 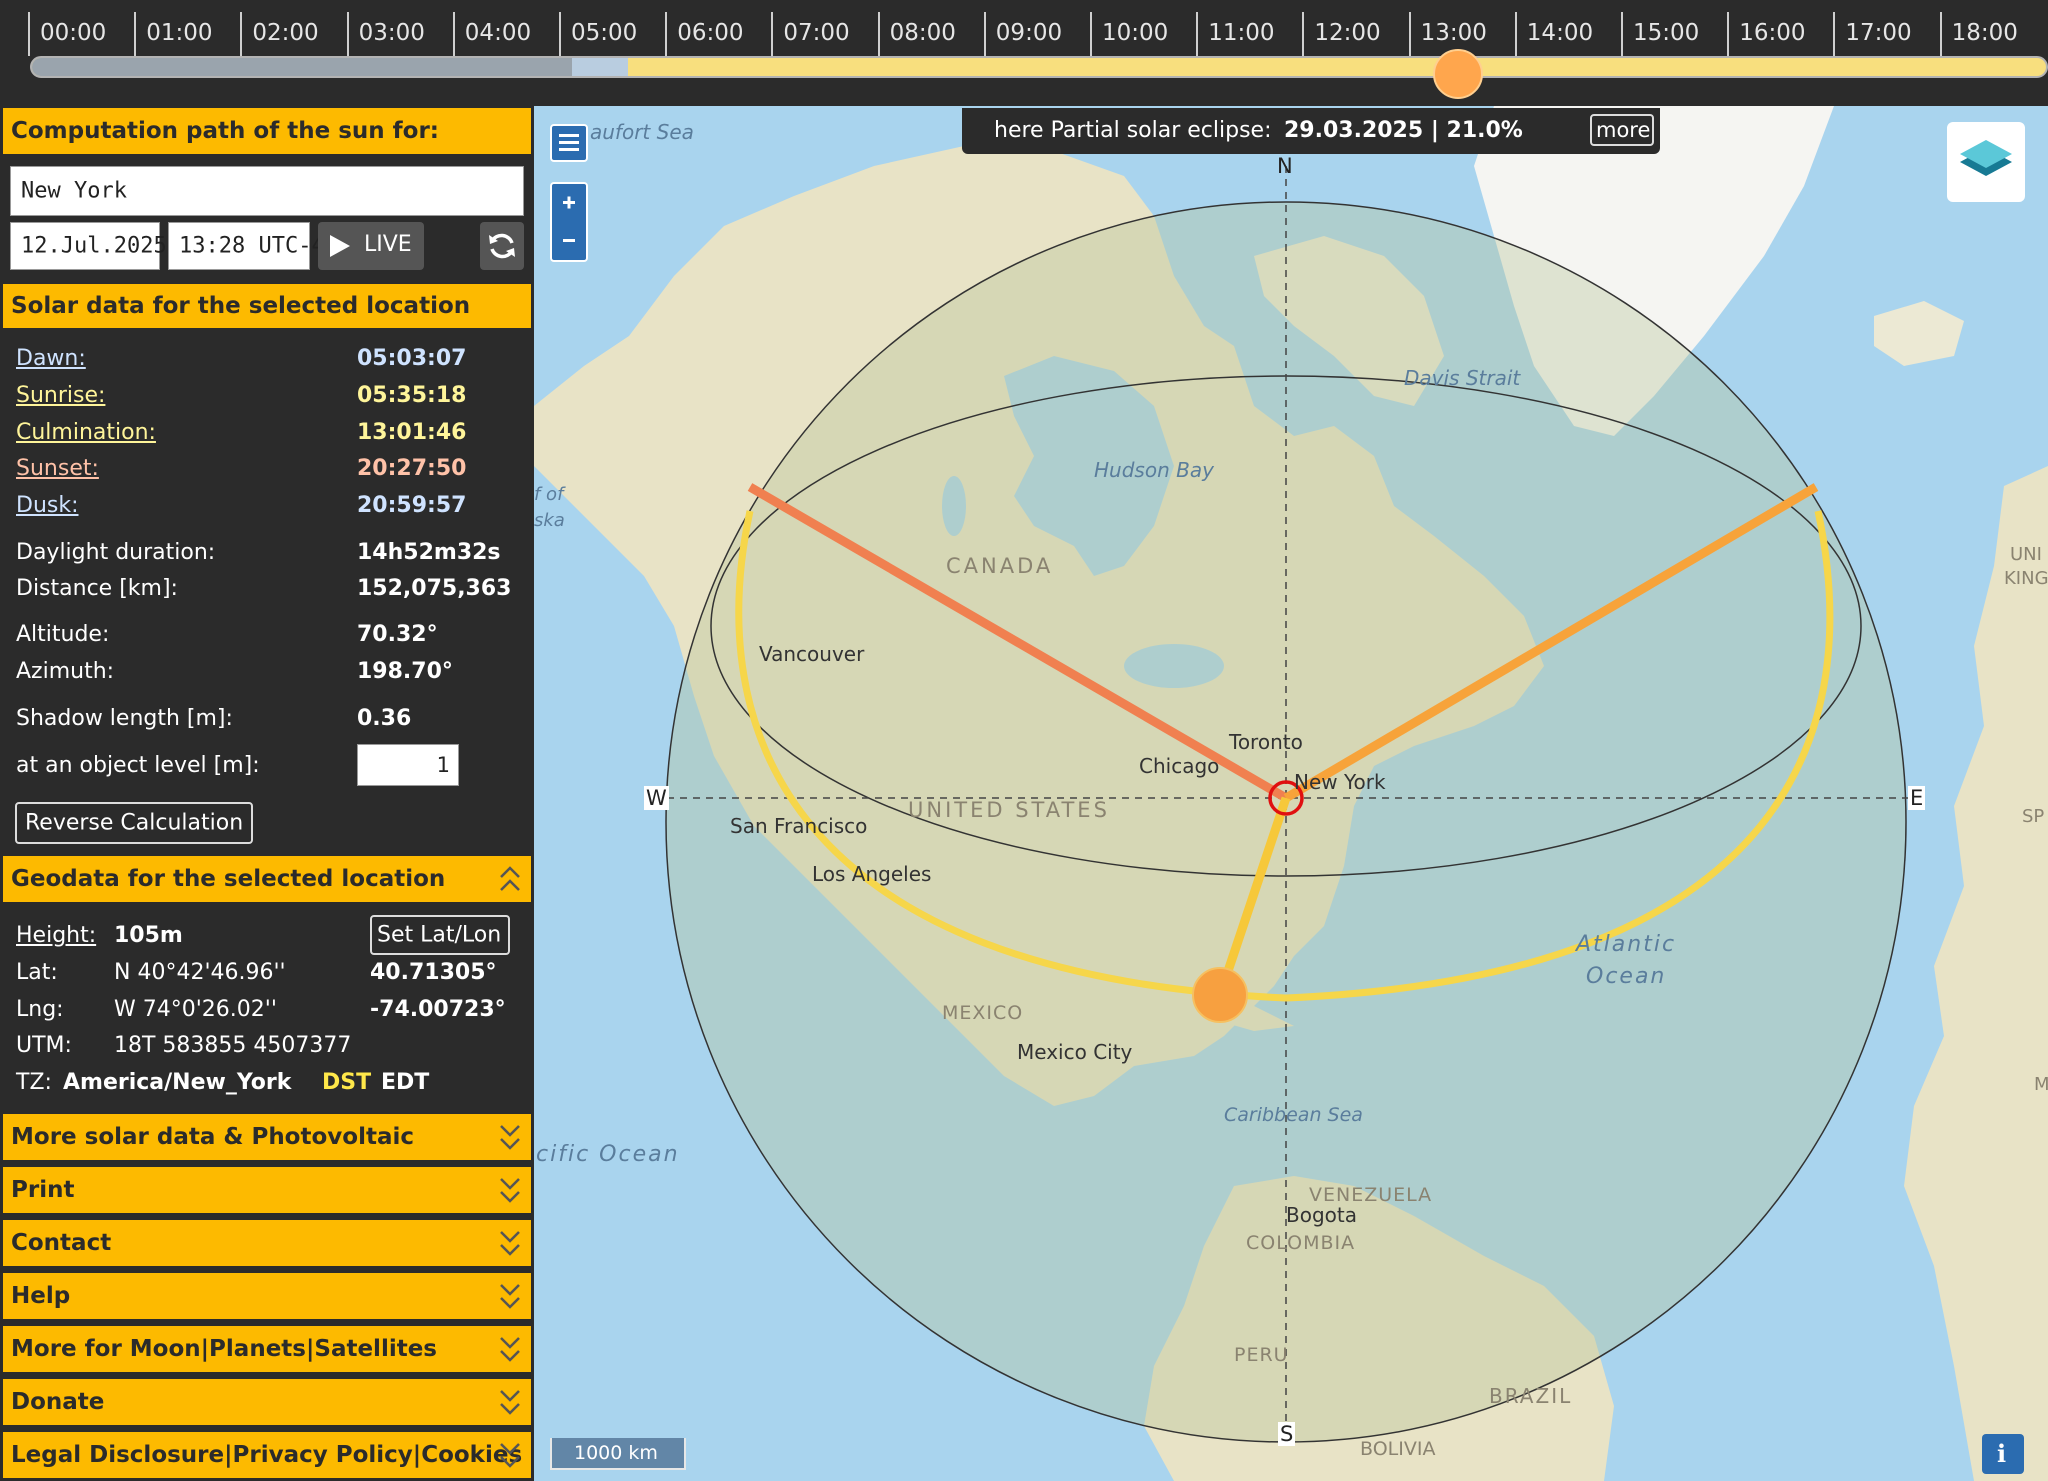 I want to click on date-field: 12.Jul.2025, so click(x=88, y=246).